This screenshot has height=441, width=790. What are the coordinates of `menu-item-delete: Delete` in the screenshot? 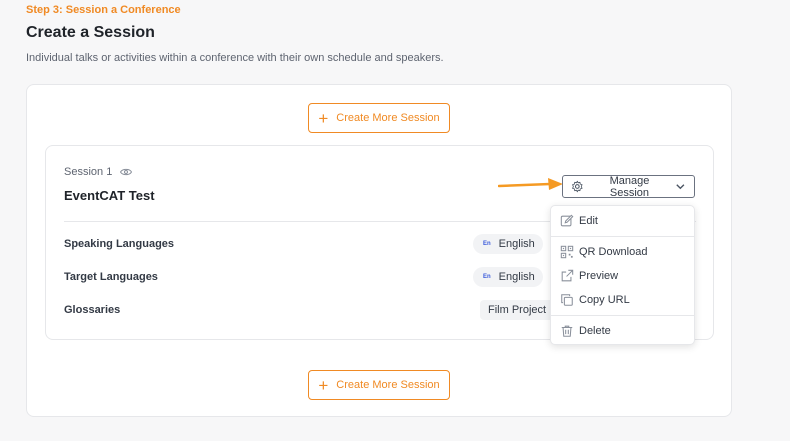 It's located at (585, 331).